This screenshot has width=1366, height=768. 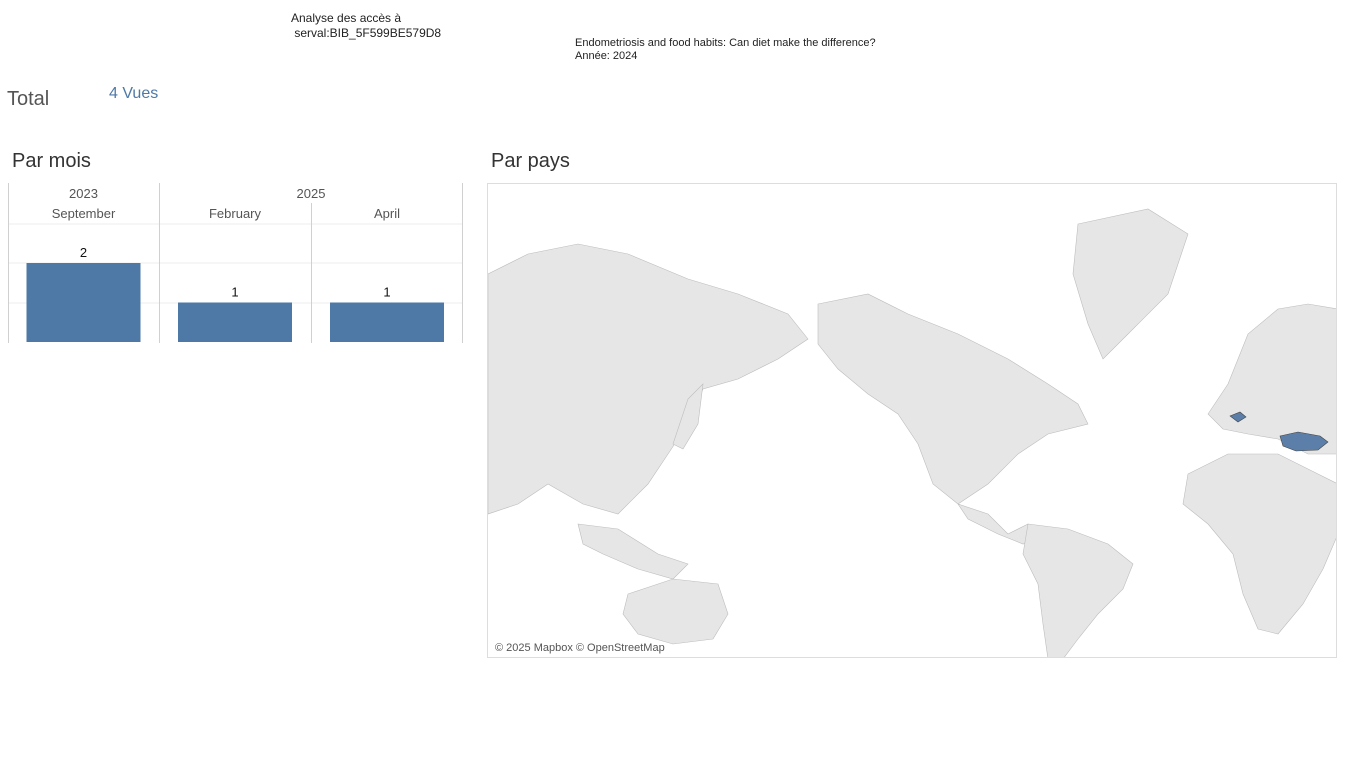 What do you see at coordinates (51, 161) in the screenshot?
I see `by-month-title: Par mois` at bounding box center [51, 161].